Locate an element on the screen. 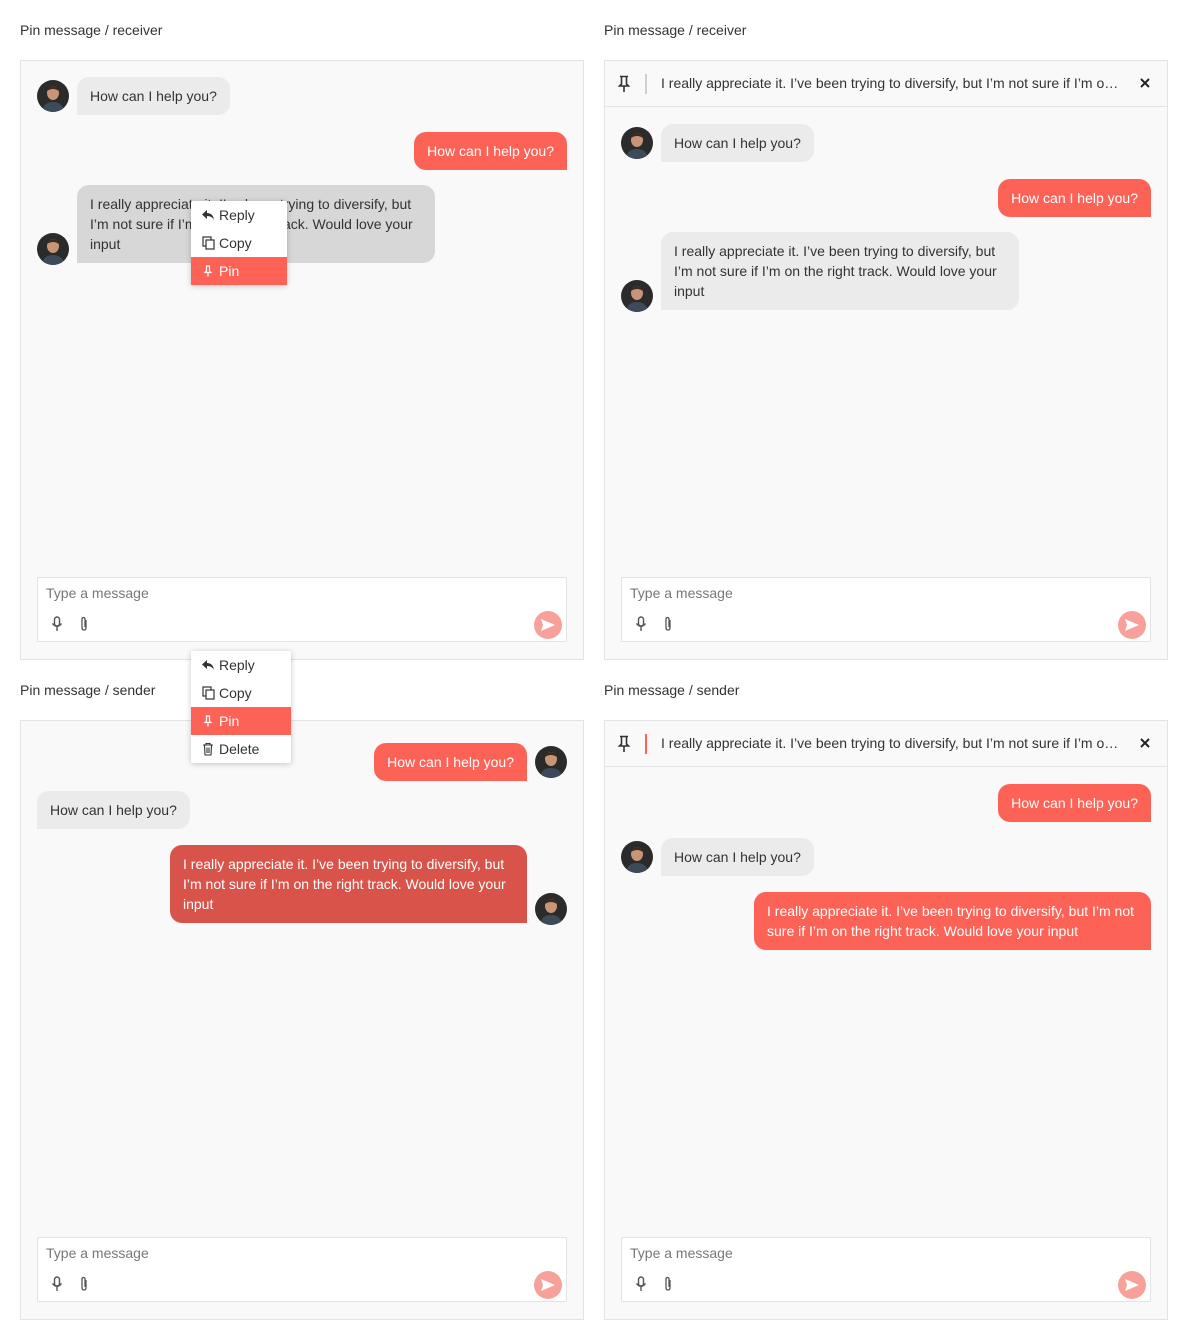 The height and width of the screenshot is (1340, 1188). trash-icon is located at coordinates (208, 749).